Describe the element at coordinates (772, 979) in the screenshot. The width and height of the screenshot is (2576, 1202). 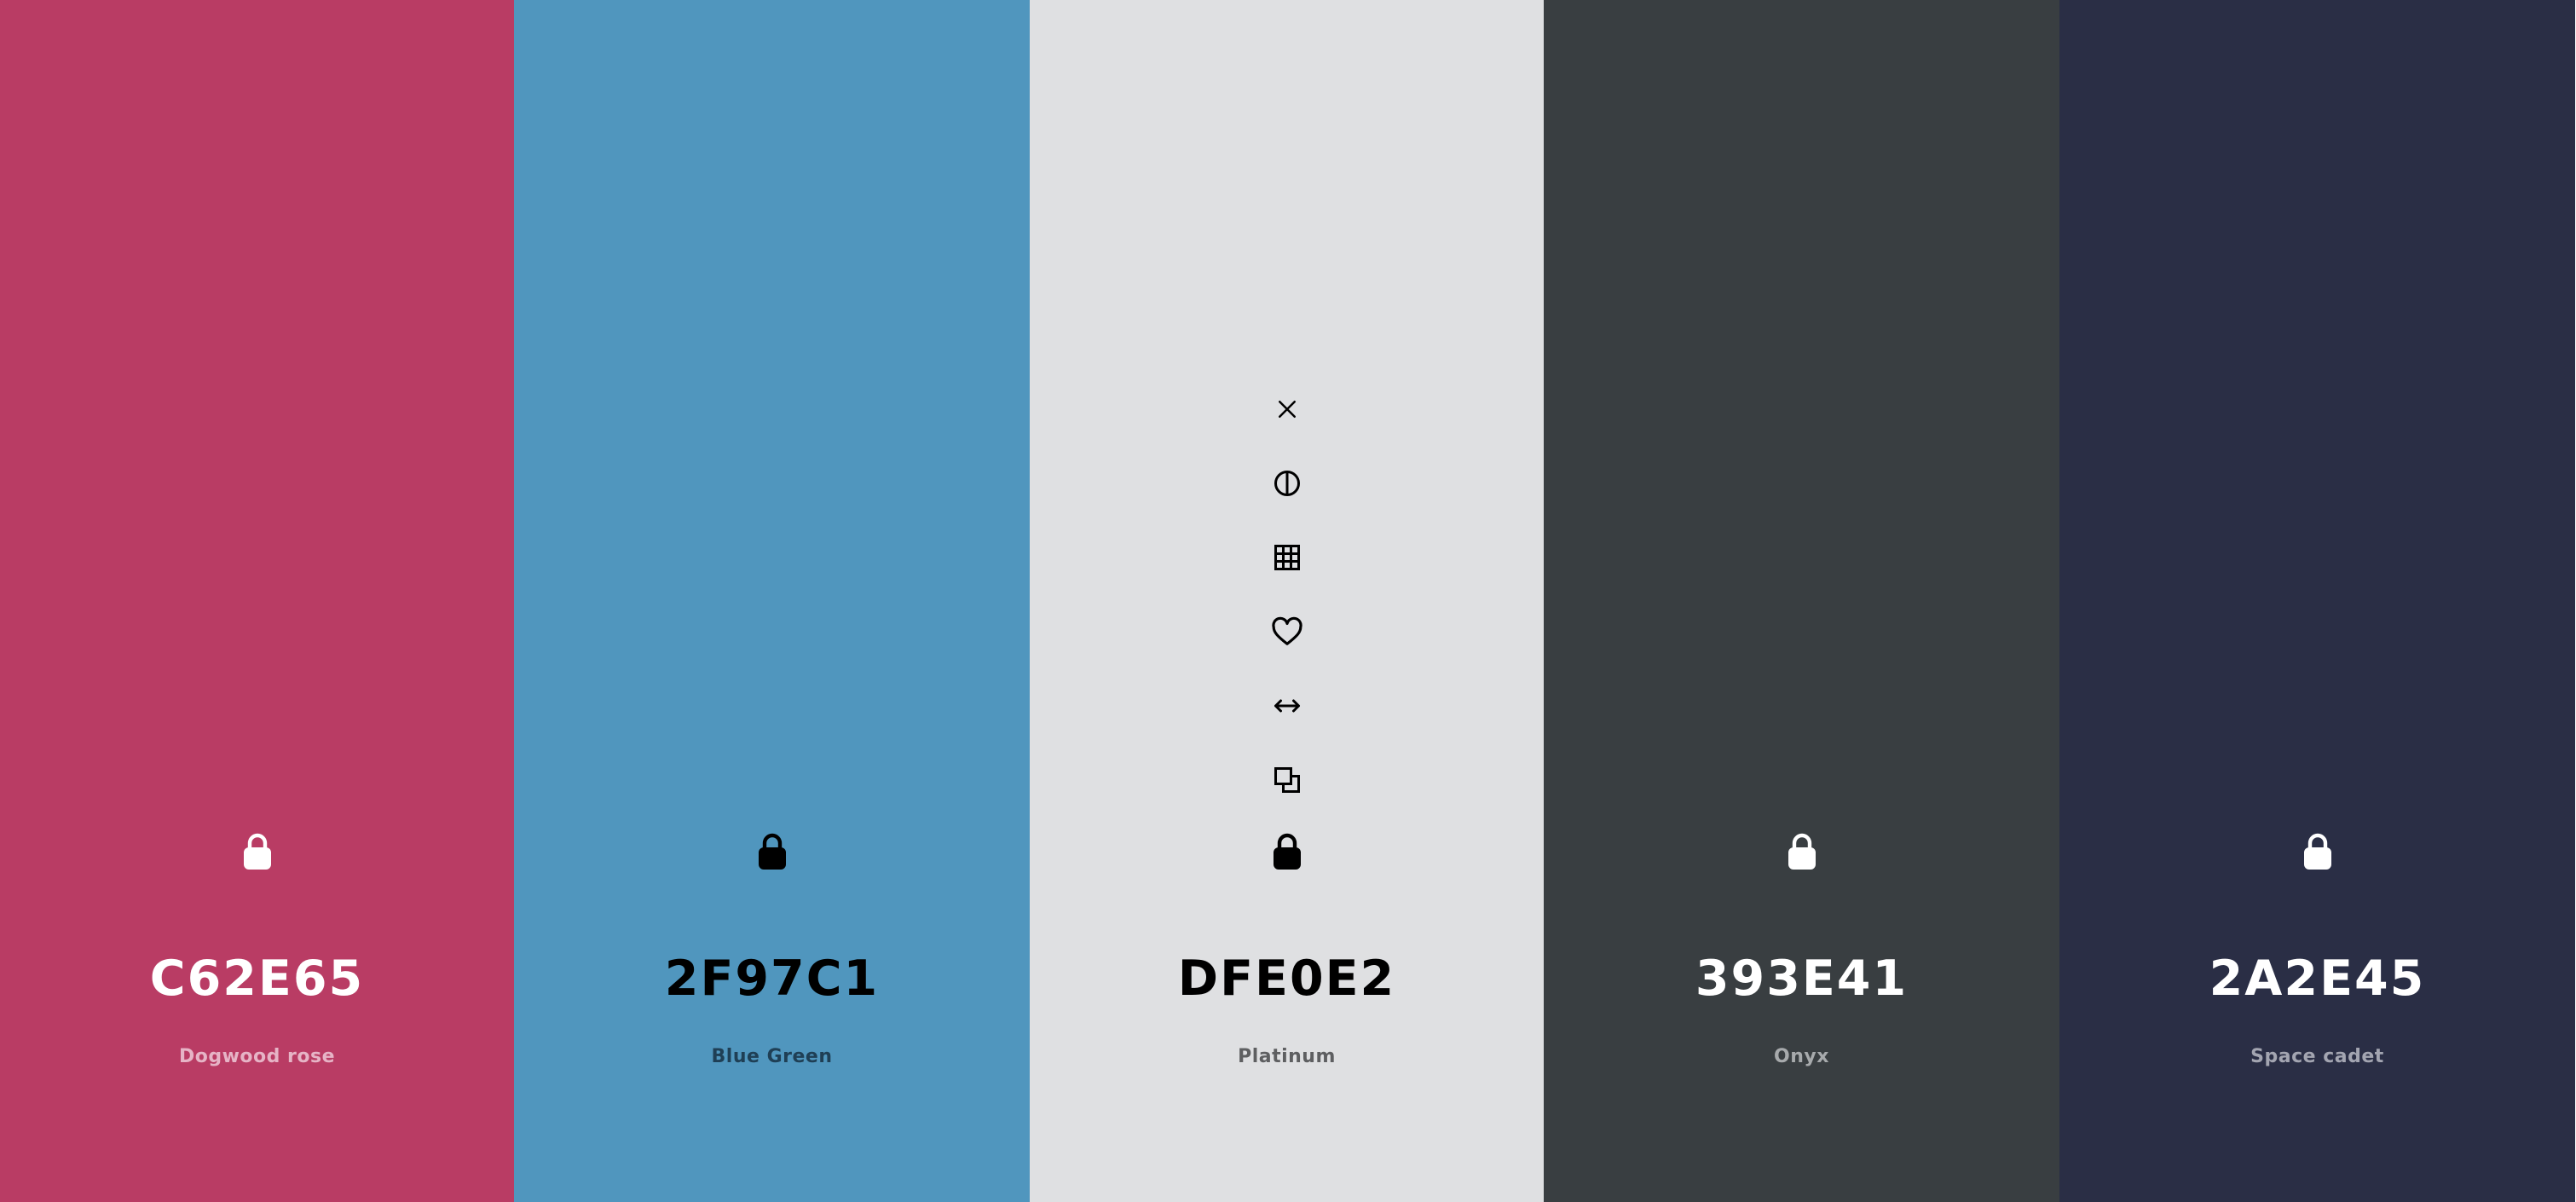
I see `hex-code: 2F97C1` at that location.